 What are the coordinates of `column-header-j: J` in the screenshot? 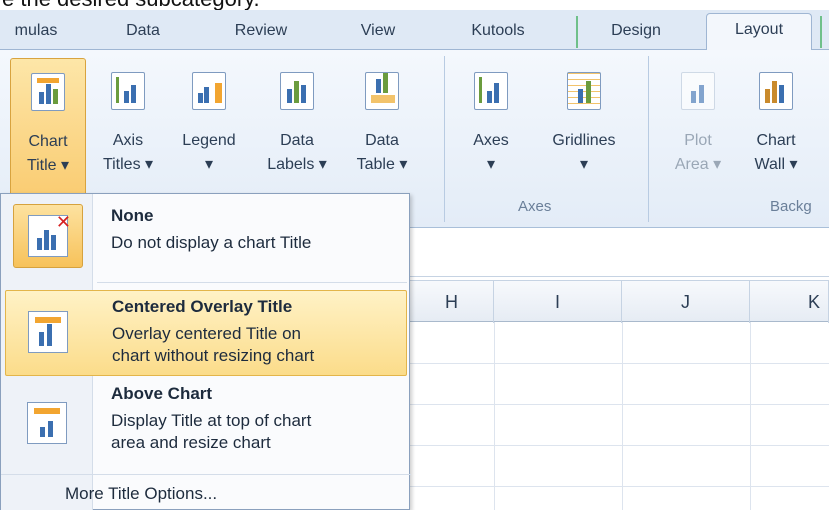 It's located at (686, 302).